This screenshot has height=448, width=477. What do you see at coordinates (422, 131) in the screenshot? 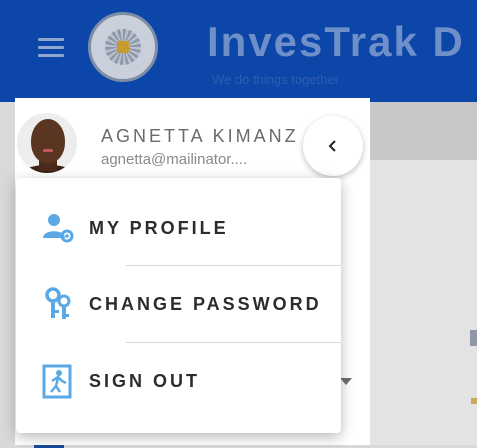
I see `page-toolbar` at bounding box center [422, 131].